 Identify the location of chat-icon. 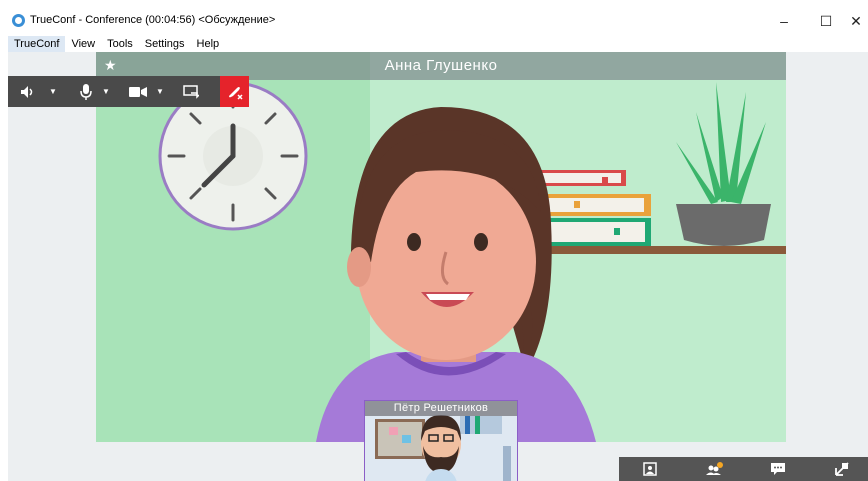
(778, 469).